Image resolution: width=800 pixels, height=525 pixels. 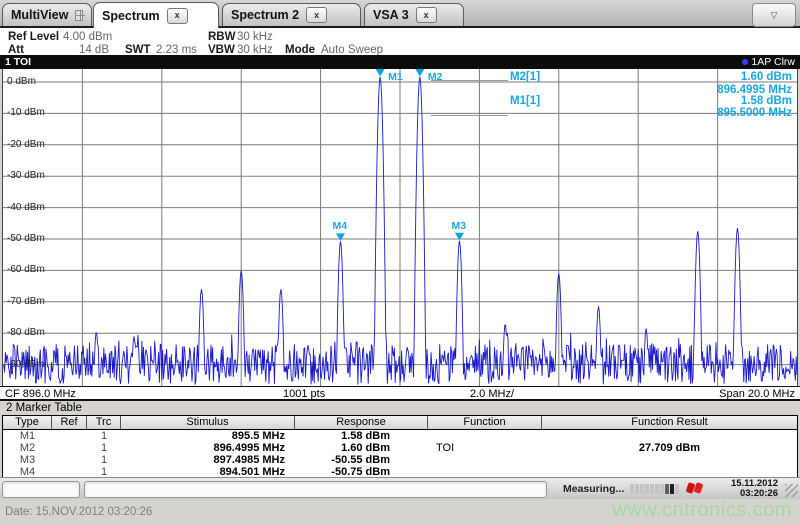 I want to click on status-time: 03:20:26, so click(x=758, y=493).